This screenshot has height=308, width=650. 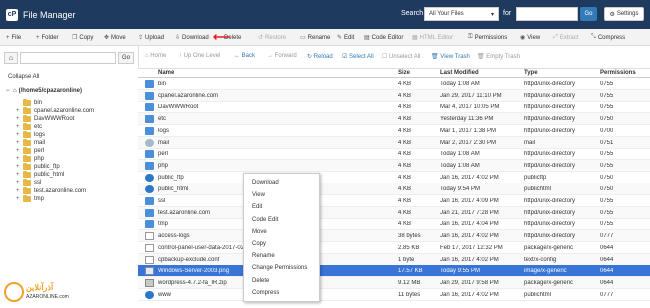 I want to click on tree-item: + ssl, so click(x=28, y=182).